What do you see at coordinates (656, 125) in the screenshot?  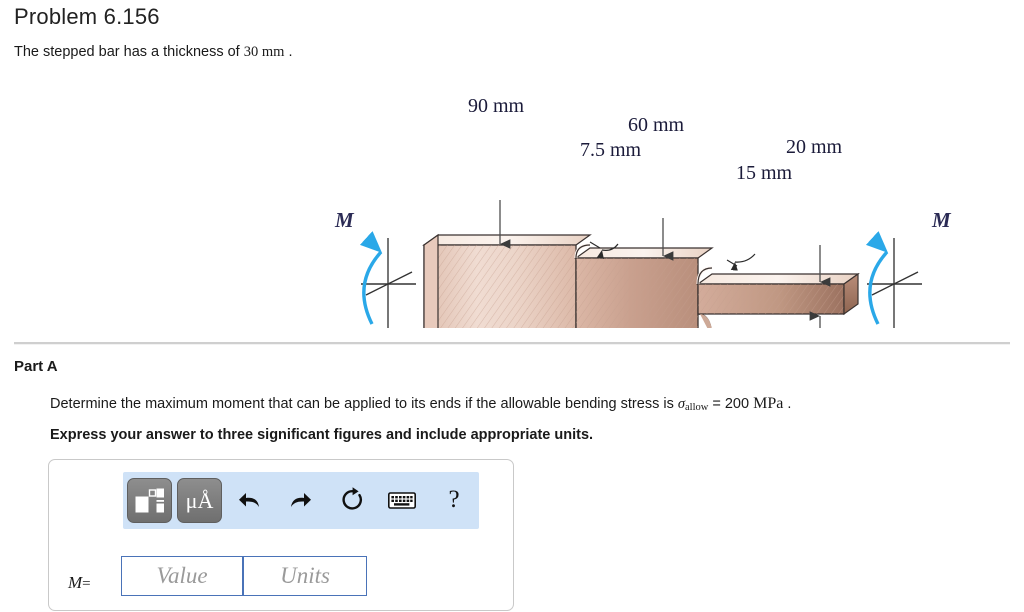 I see `dimension-label-60mm: 60 mm` at bounding box center [656, 125].